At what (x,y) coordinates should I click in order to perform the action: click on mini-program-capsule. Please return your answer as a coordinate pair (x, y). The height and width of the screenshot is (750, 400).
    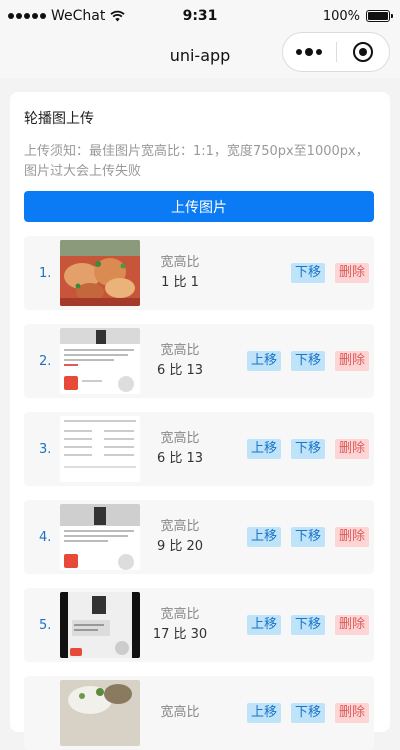
    Looking at the image, I should click on (336, 52).